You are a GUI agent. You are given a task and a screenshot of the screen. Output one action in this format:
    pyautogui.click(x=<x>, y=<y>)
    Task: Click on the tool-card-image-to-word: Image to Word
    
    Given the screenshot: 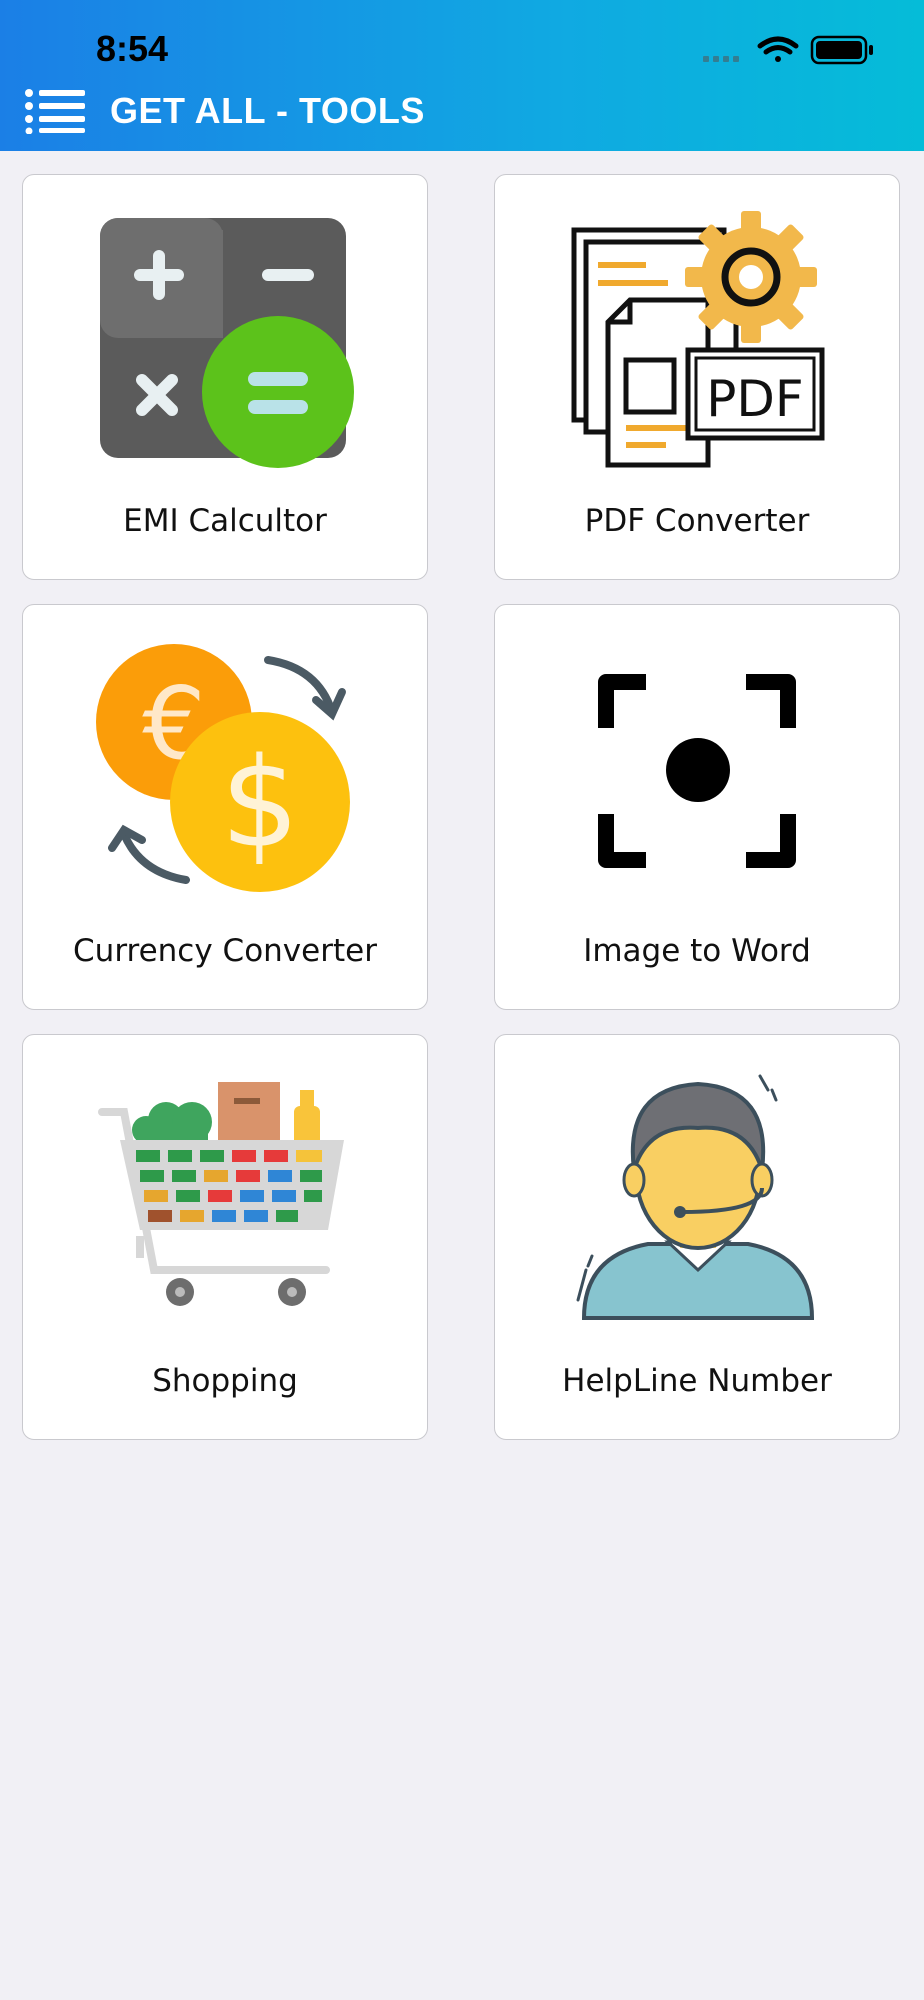 What is the action you would take?
    pyautogui.click(x=697, y=807)
    